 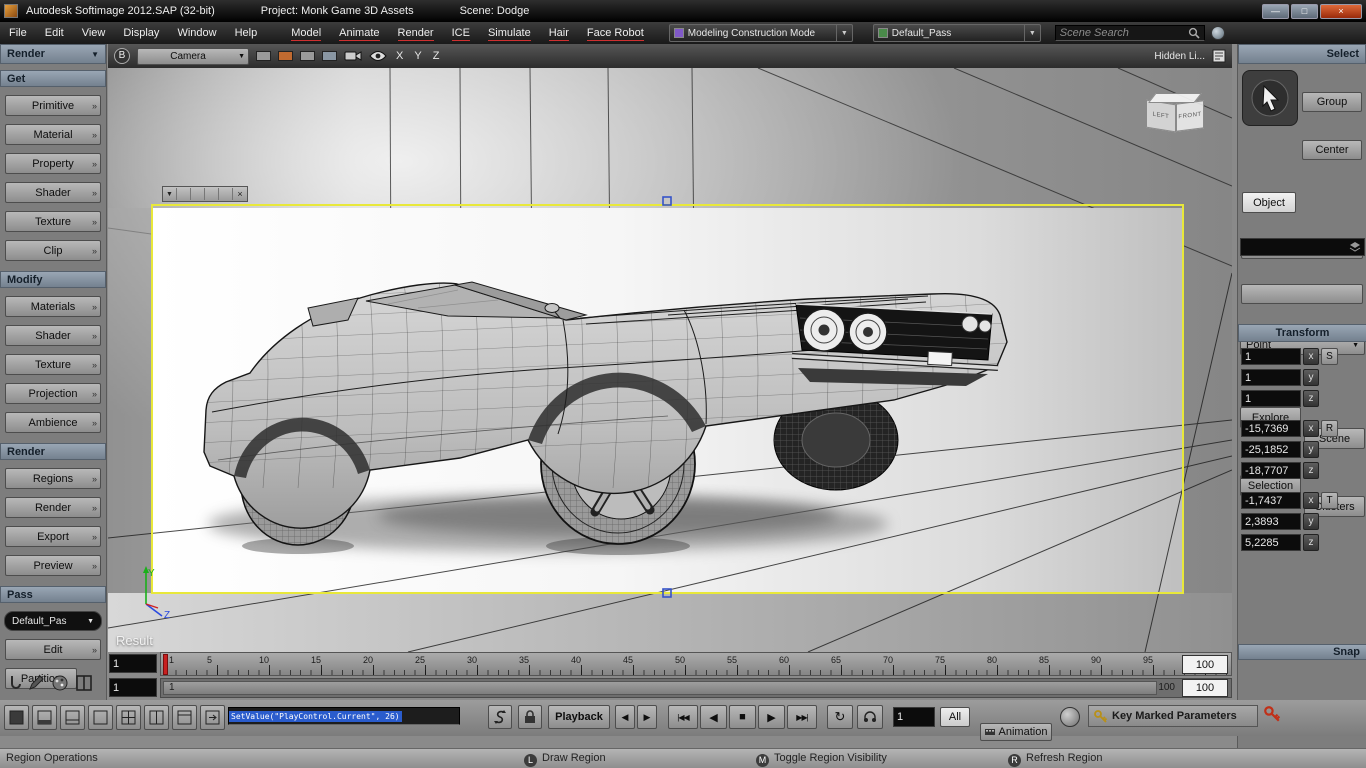 What do you see at coordinates (416, 34) in the screenshot?
I see `menu-render: Render` at bounding box center [416, 34].